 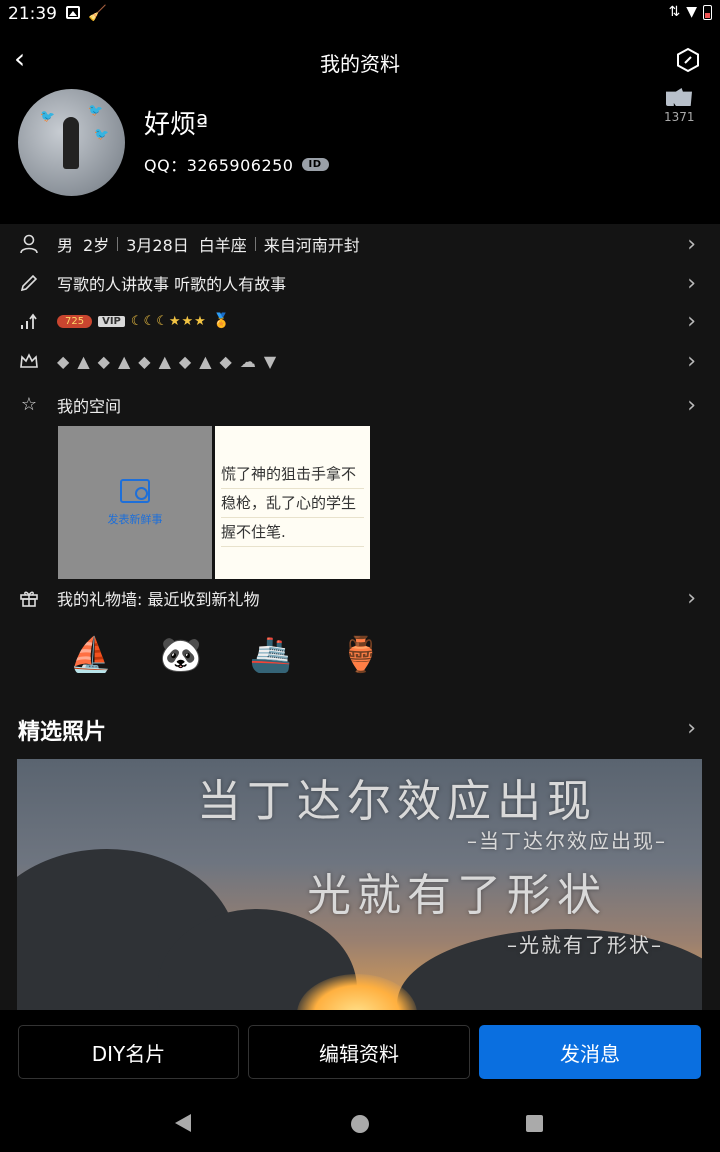 I want to click on nav-recents-icon, so click(x=534, y=1123).